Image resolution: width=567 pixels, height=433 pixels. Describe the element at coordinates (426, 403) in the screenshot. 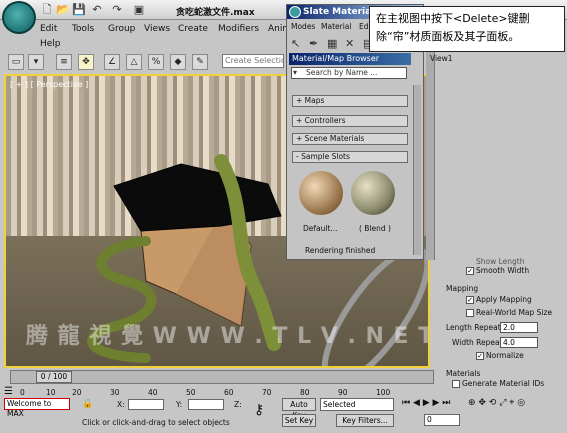

I see `playback-controls: ⏮ ◀ ▶ ▶ ⏭` at that location.